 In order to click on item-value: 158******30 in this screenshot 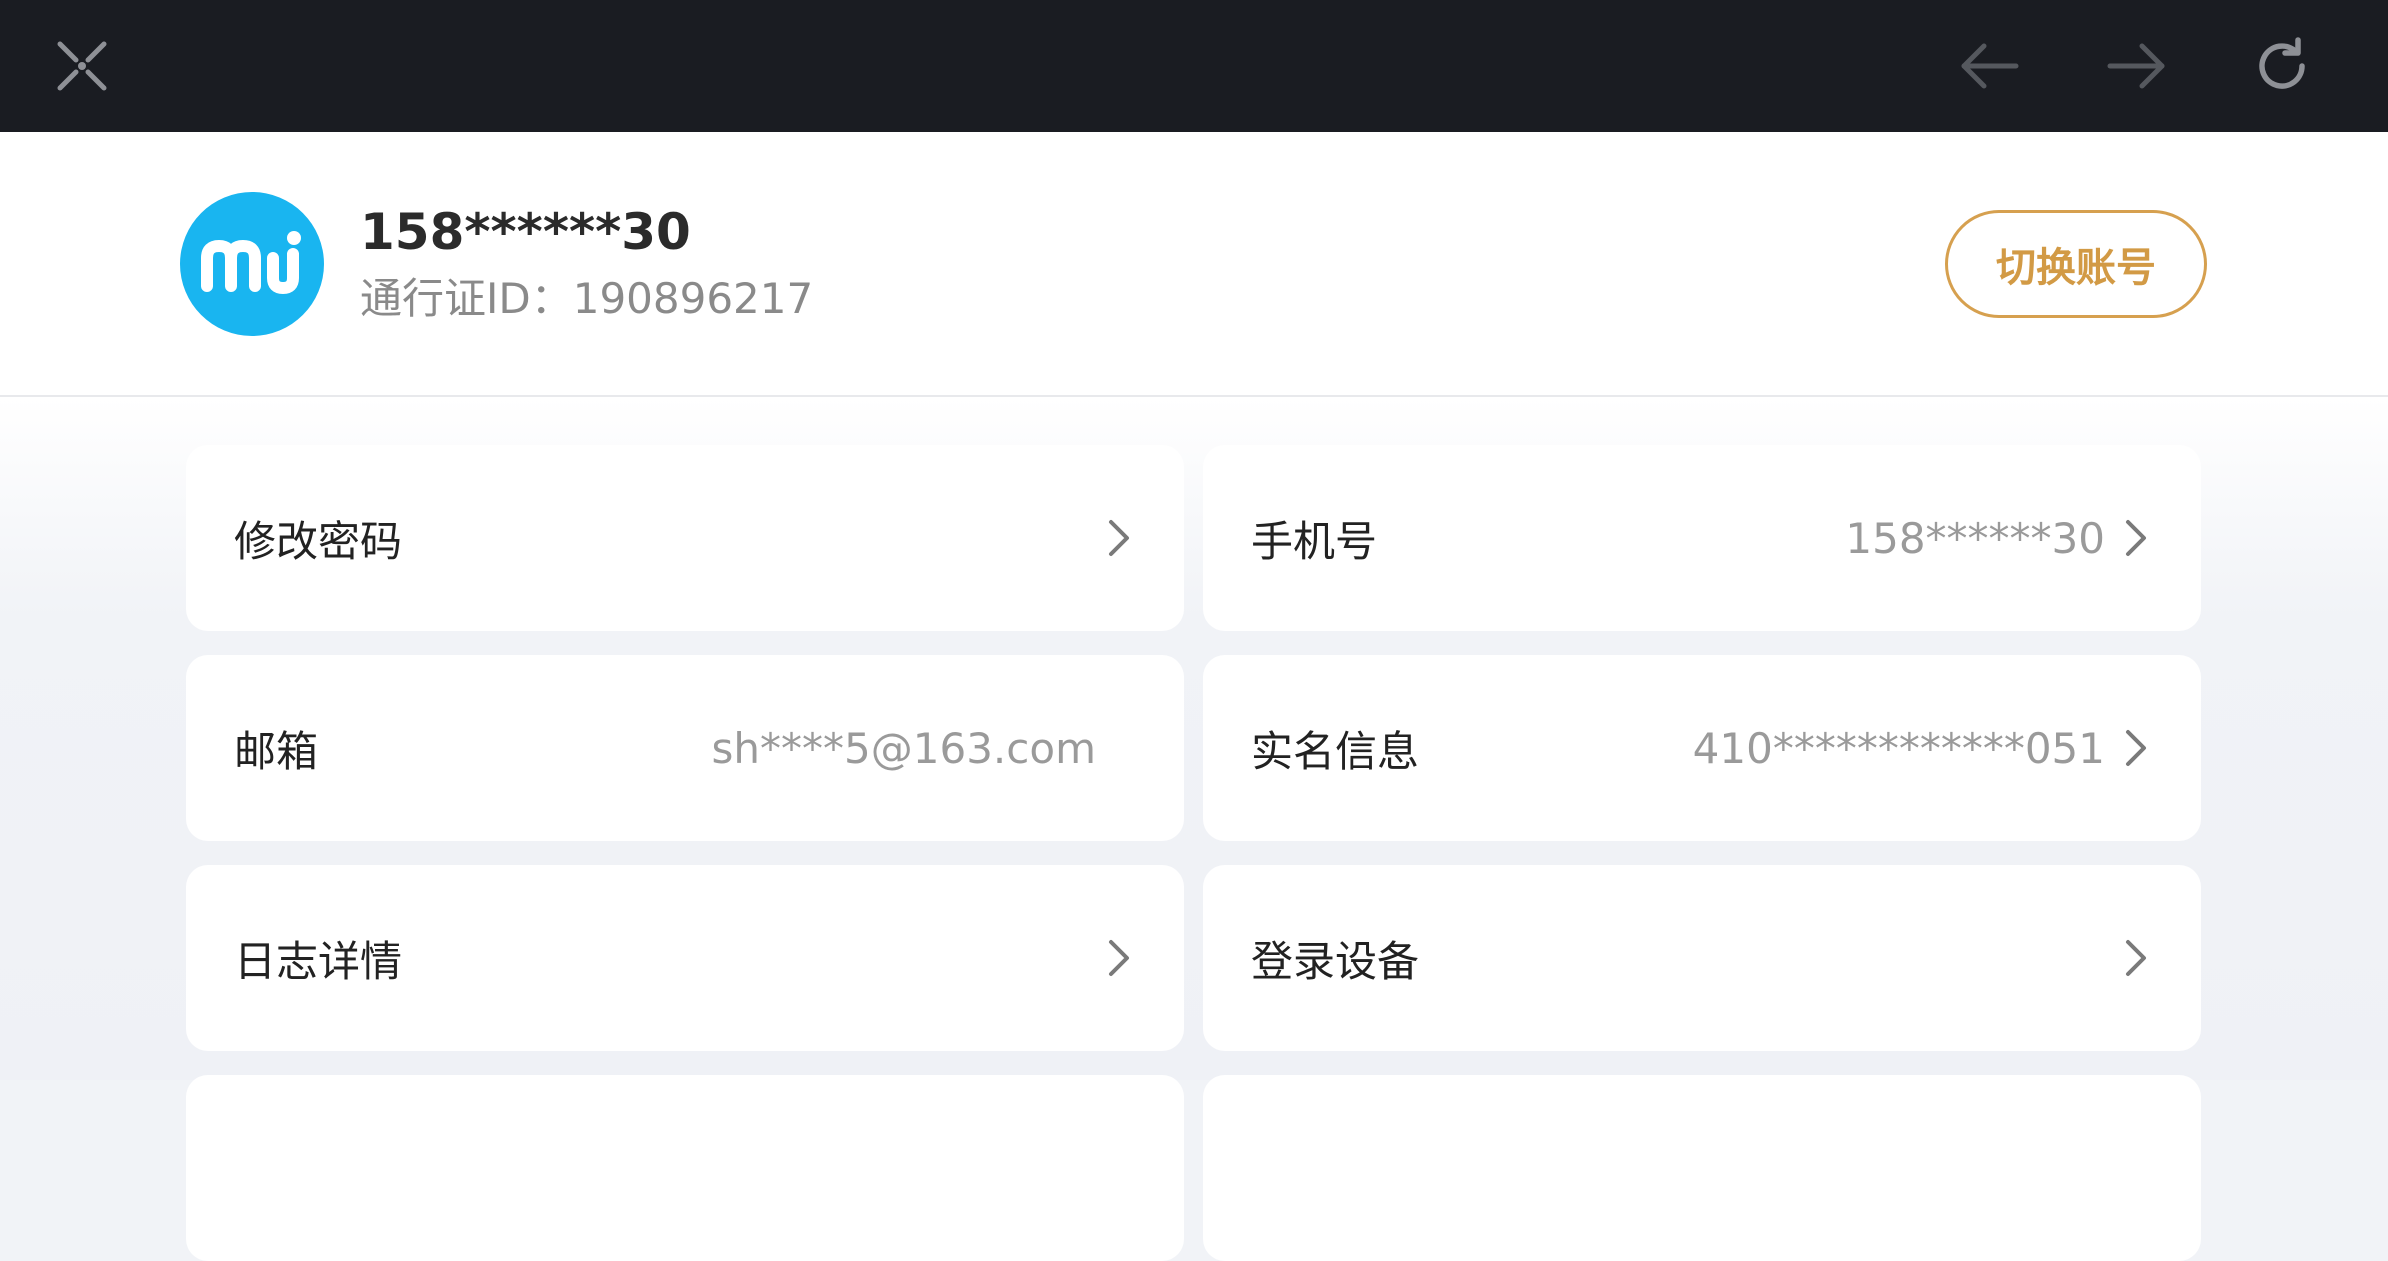, I will do `click(1975, 538)`.